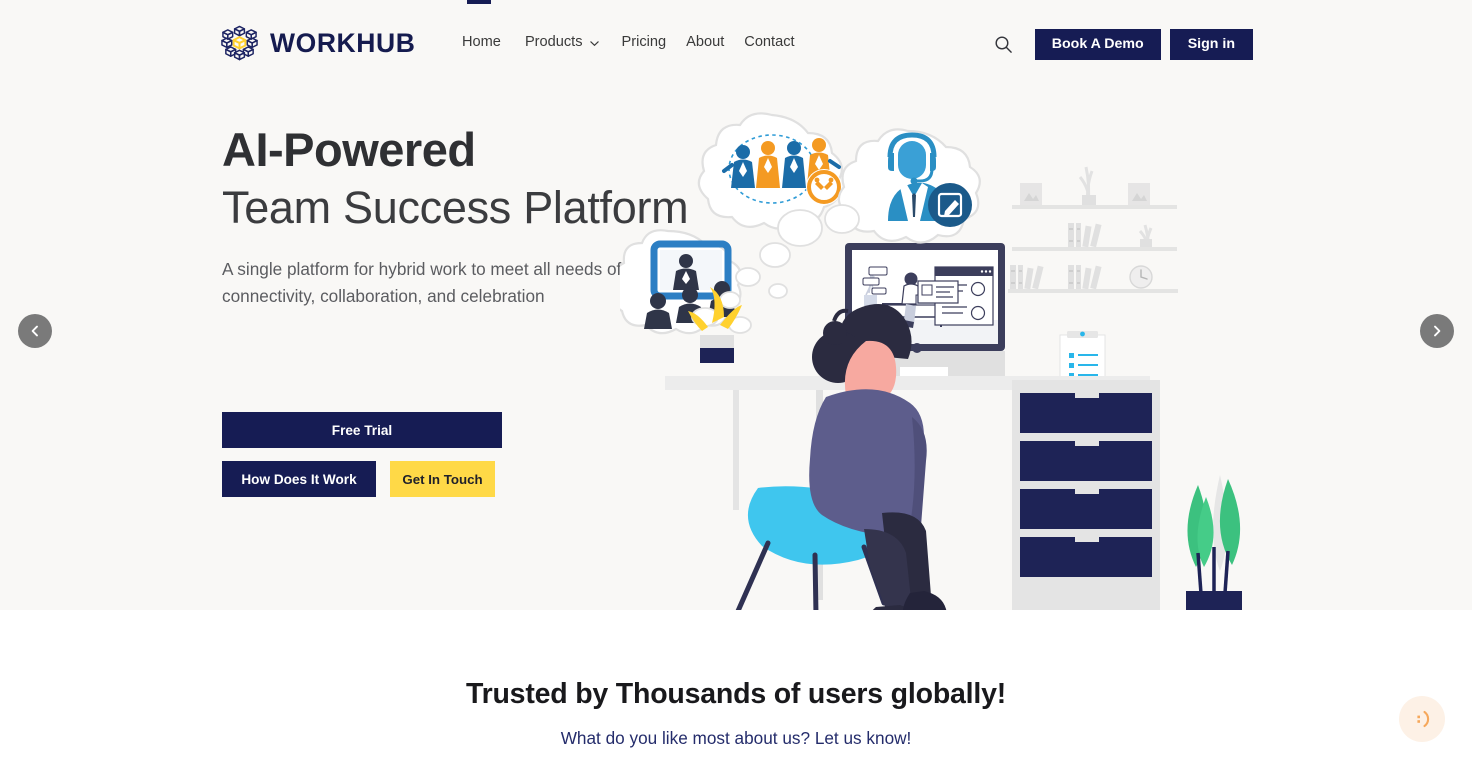  Describe the element at coordinates (1214, 542) in the screenshot. I see `potted-tree` at that location.